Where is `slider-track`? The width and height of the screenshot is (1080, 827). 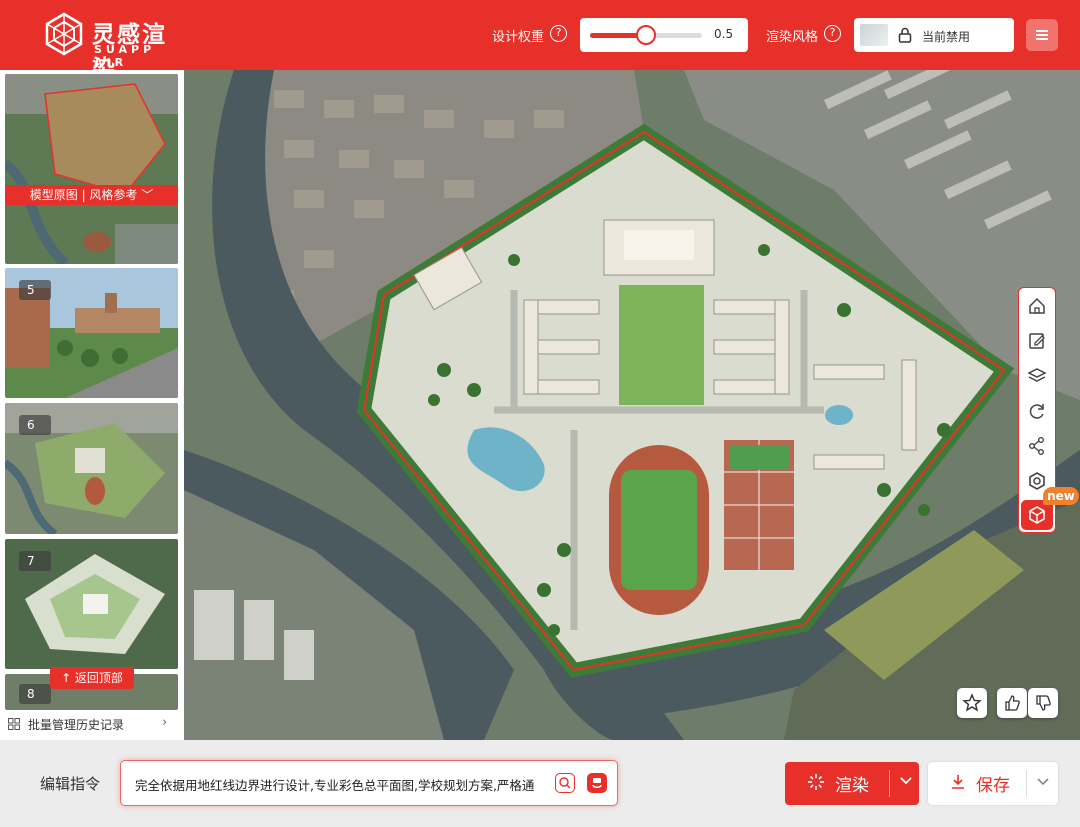
slider-track is located at coordinates (646, 35).